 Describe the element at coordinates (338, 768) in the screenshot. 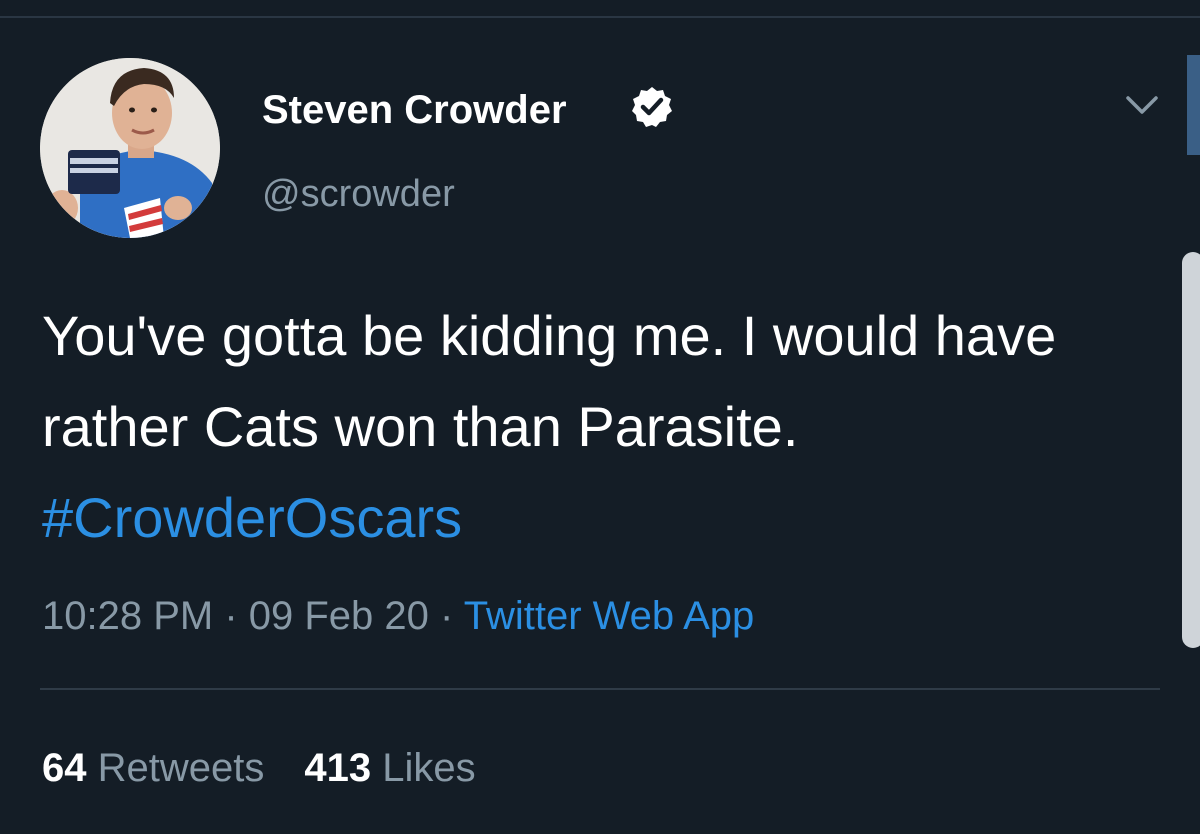

I see `likes-count: 413` at that location.